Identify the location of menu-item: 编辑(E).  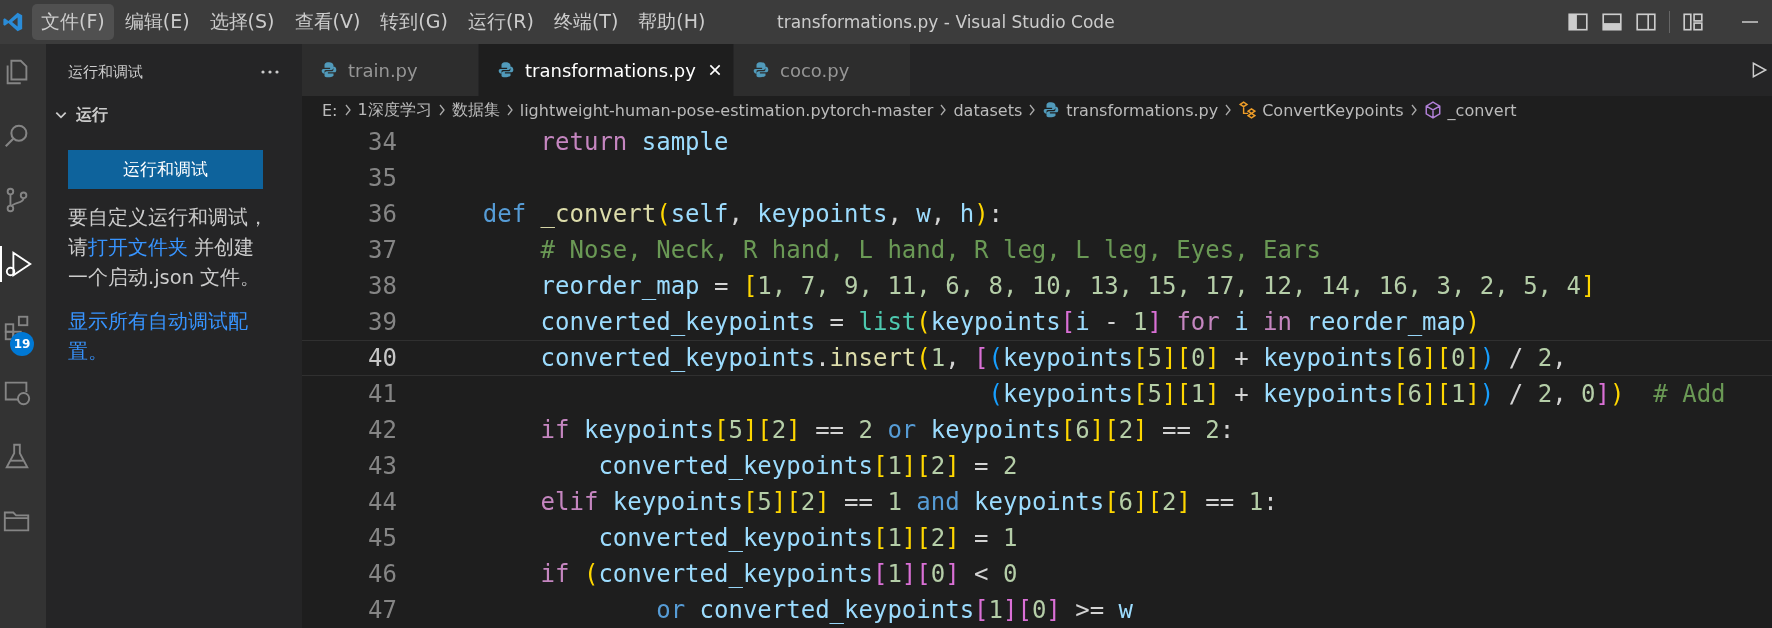
(157, 22).